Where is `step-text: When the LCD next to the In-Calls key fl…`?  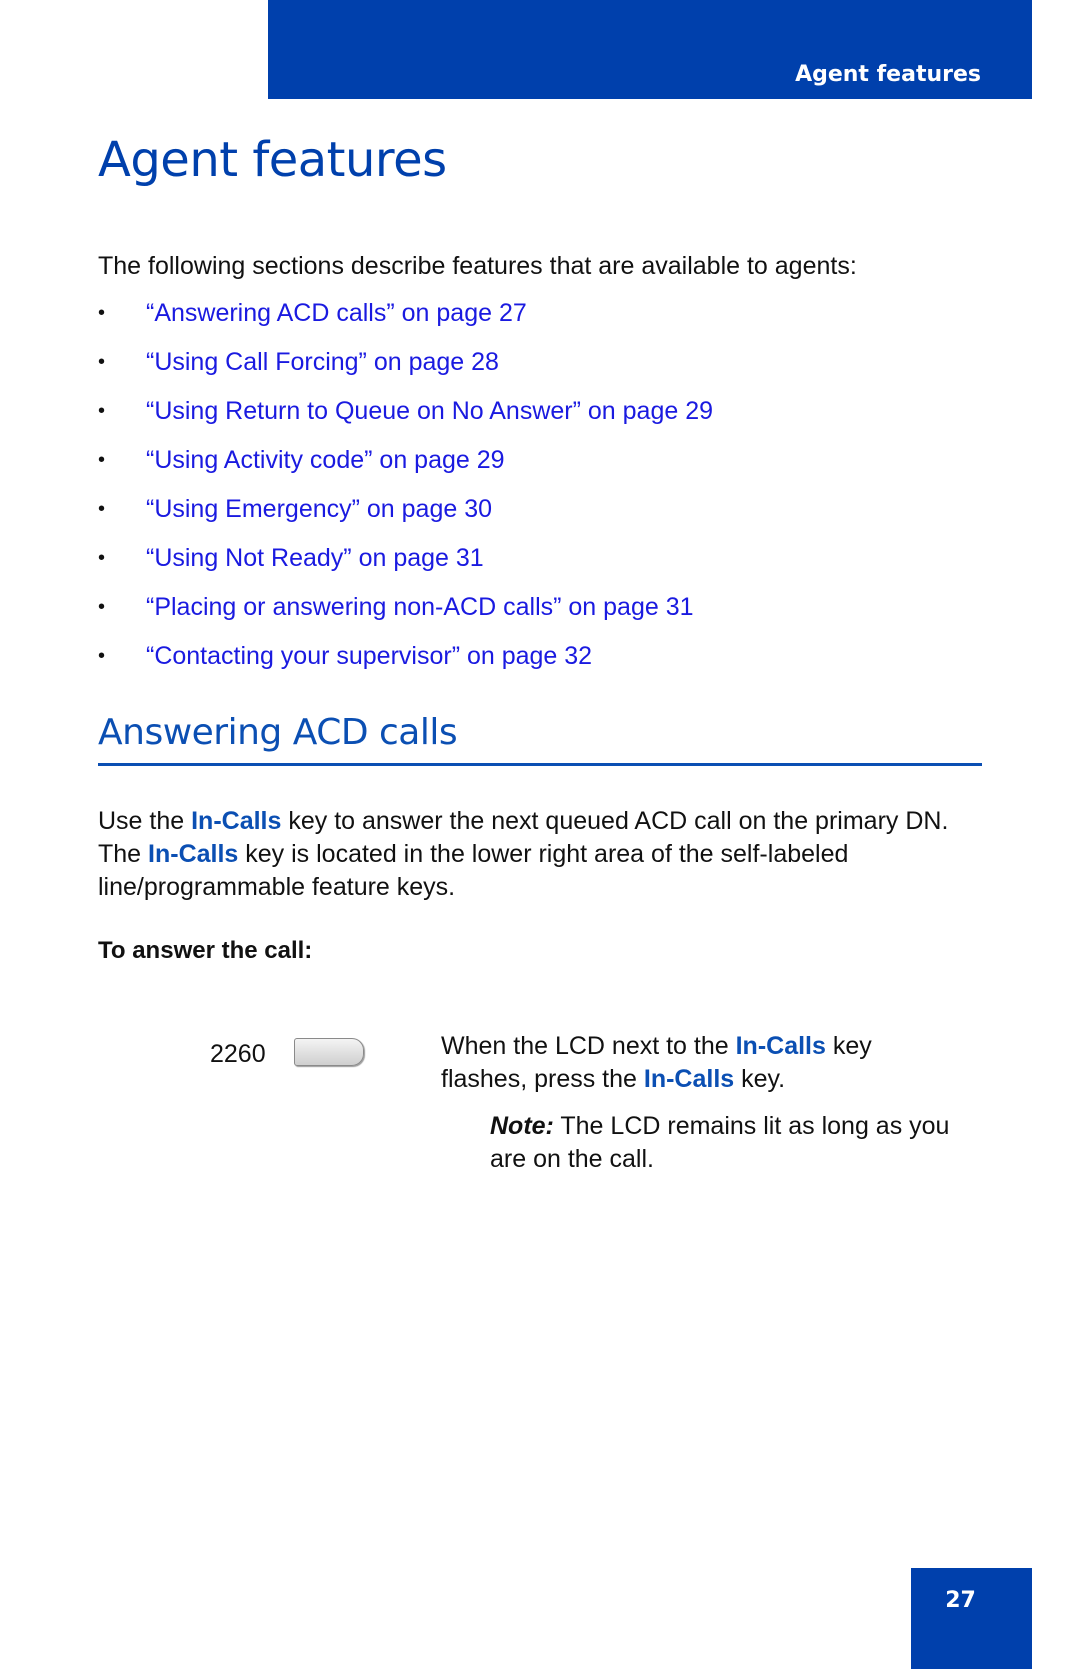
step-text: When the LCD next to the In-Calls key fl… is located at coordinates (701, 1063).